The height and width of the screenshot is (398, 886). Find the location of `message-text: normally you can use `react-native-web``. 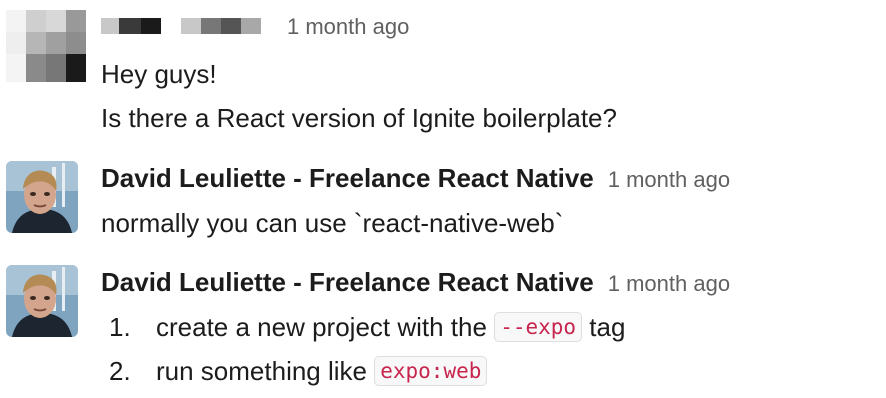

message-text: normally you can use `react-native-web` is located at coordinates (332, 223).